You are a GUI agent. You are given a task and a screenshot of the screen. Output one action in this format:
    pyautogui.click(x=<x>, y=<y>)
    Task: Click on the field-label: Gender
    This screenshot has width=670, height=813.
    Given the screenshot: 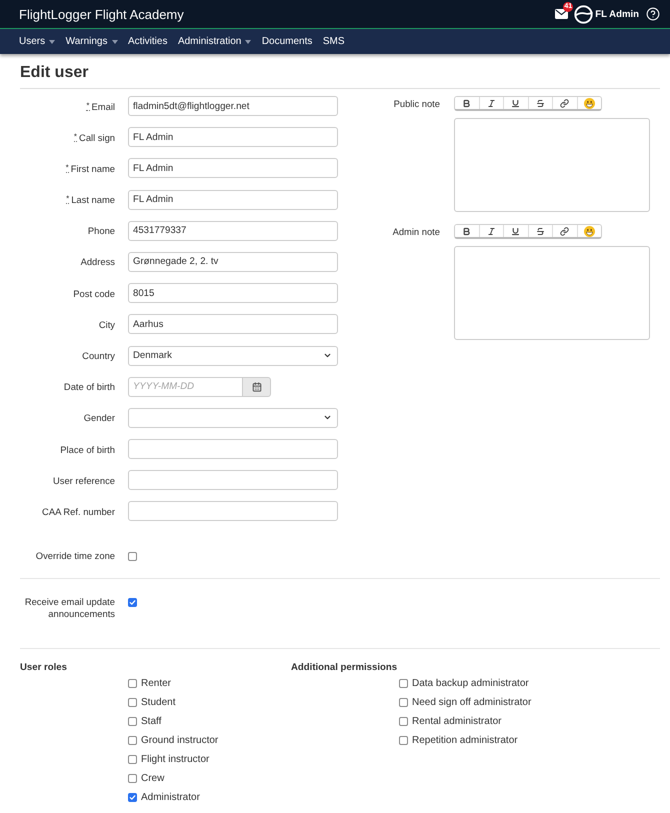 What is the action you would take?
    pyautogui.click(x=99, y=418)
    